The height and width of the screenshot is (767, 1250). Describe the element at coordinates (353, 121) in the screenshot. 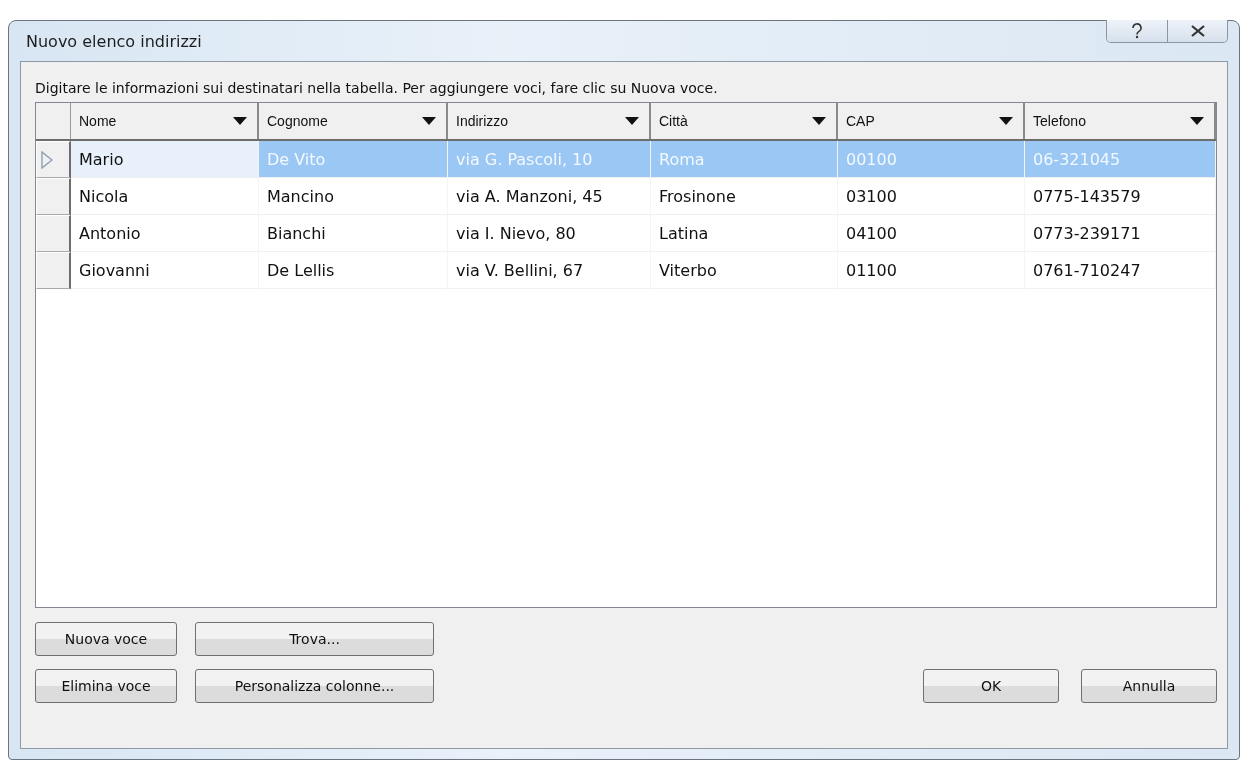

I see `column-header: Cognome` at that location.